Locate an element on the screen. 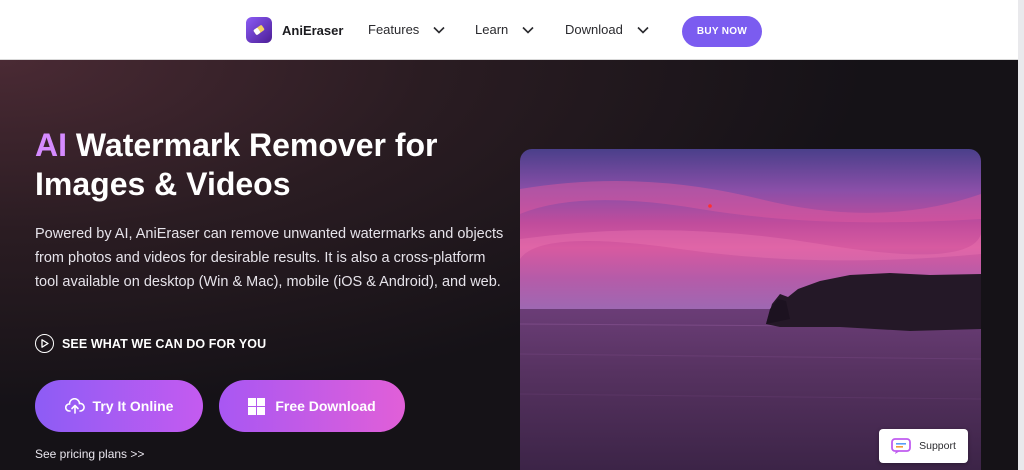 This screenshot has width=1024, height=470. nav-features: Features is located at coordinates (406, 29).